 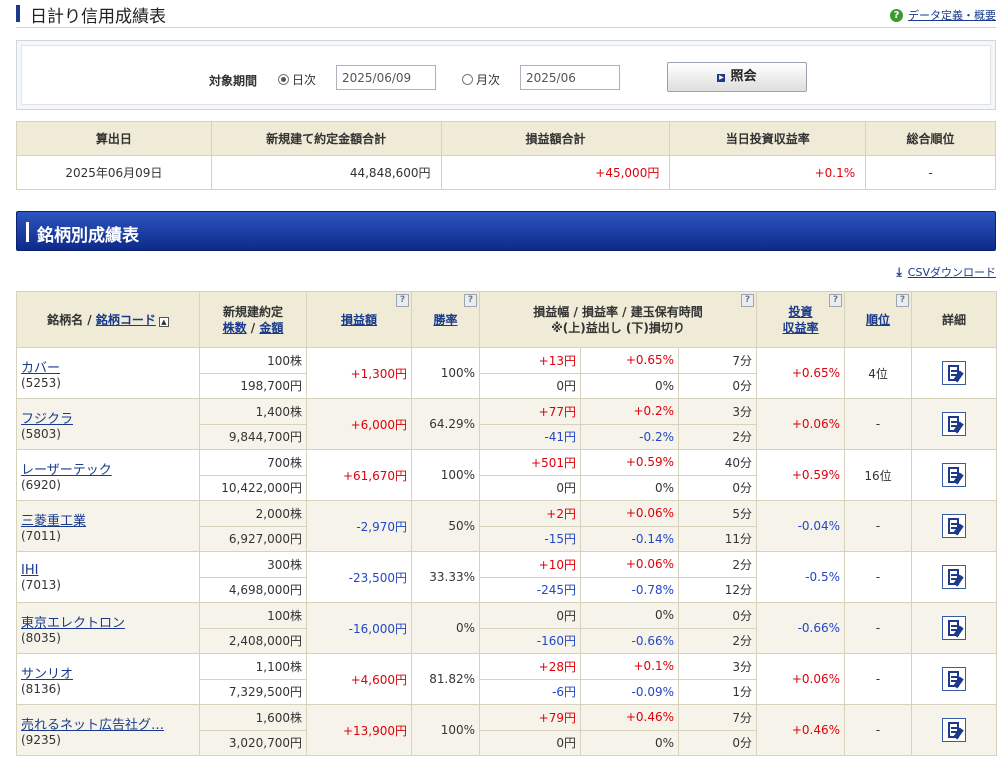 I want to click on daily-option: 日次, so click(x=297, y=79).